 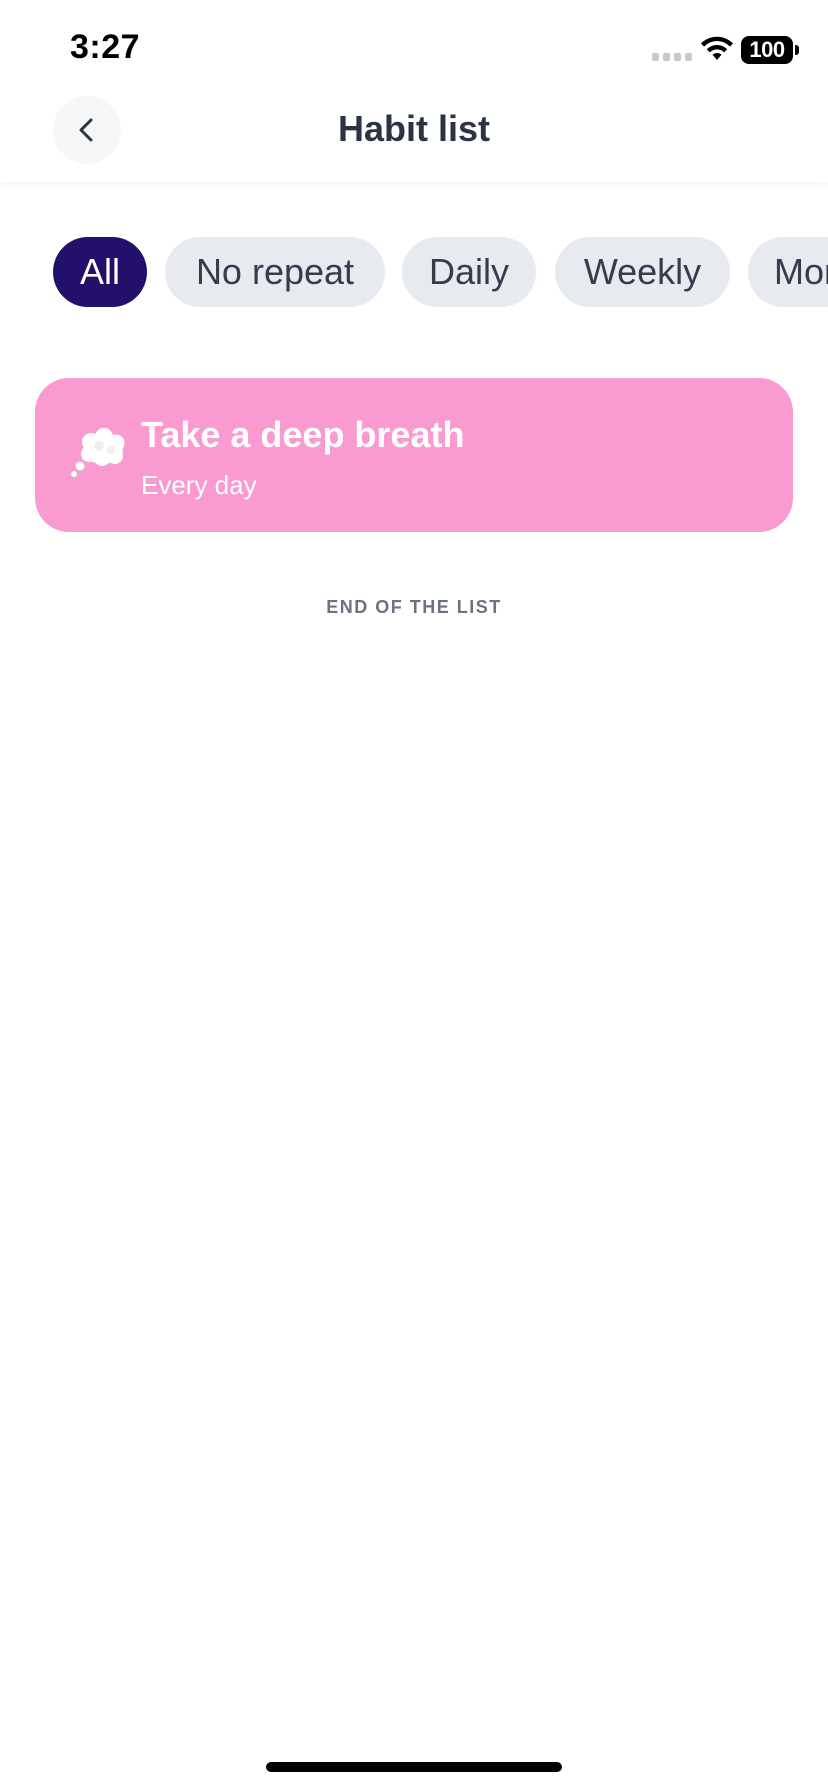 What do you see at coordinates (275, 272) in the screenshot?
I see `filter-chip-no-repeat: No repeat` at bounding box center [275, 272].